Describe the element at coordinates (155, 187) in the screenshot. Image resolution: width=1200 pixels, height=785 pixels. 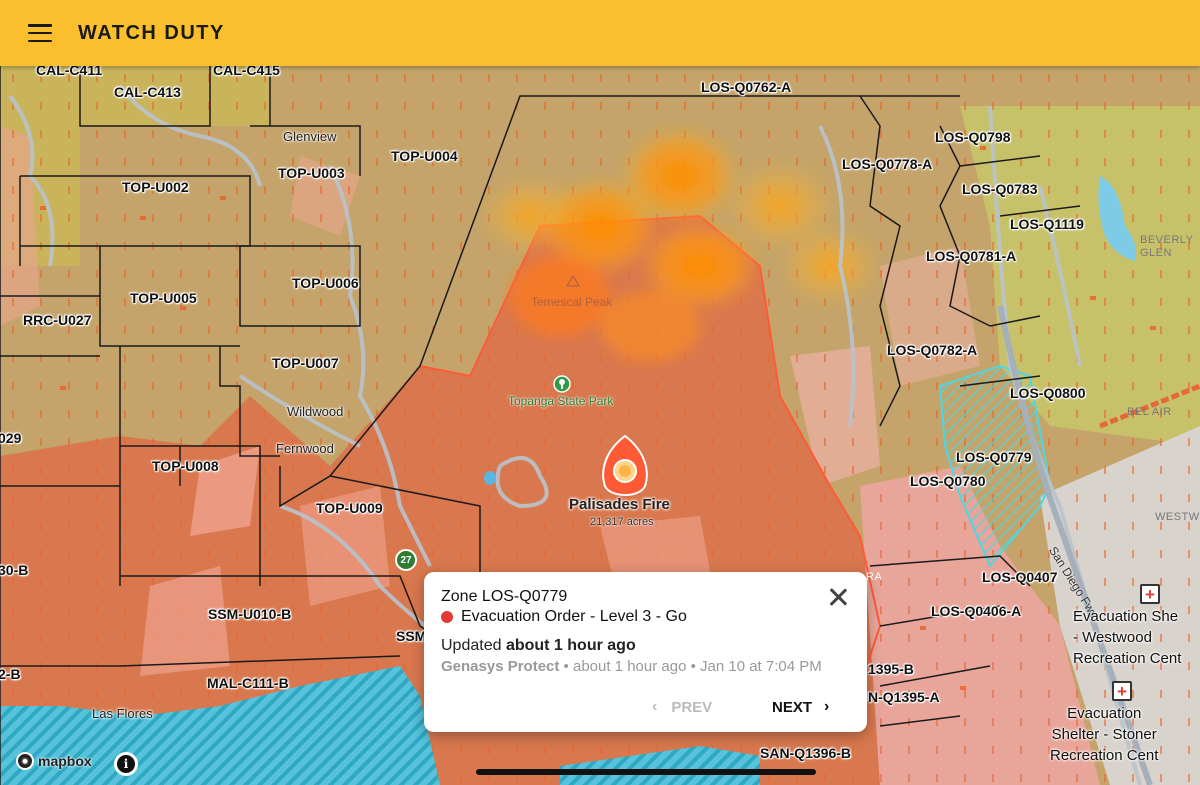
I see `zone-label: TOP-U002` at that location.